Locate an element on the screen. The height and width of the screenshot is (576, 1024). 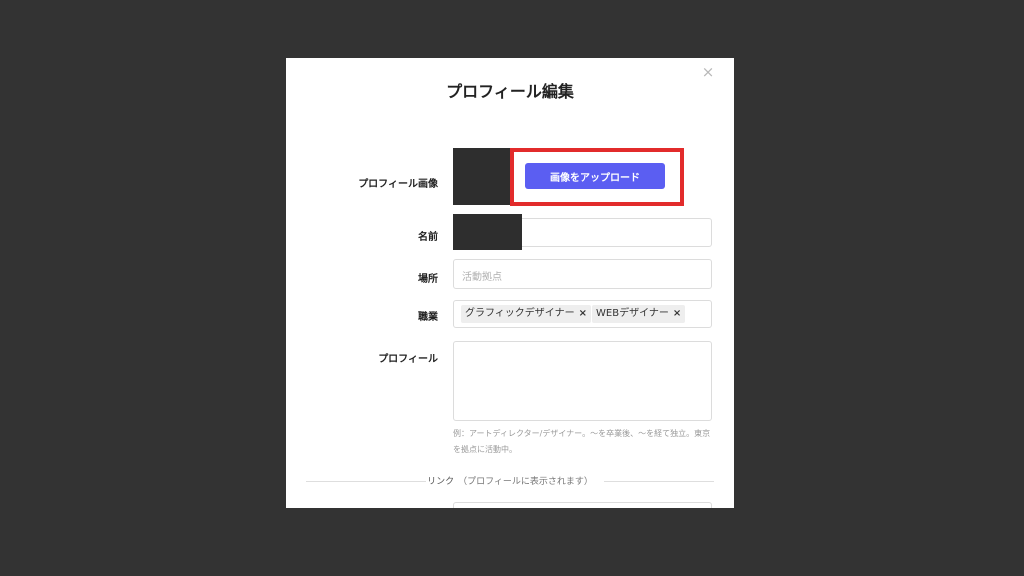
links-heading: リンク （プロフィールに表示されます） is located at coordinates (510, 480).